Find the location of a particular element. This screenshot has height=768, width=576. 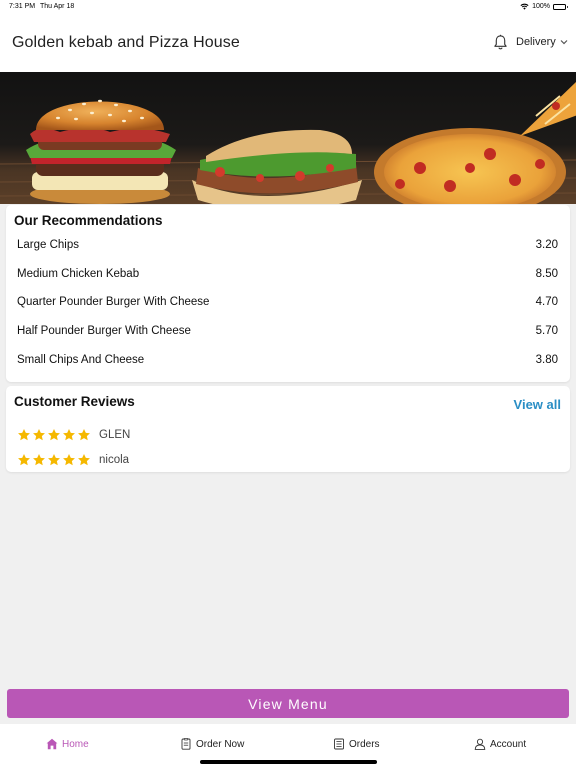

review-item: GLEN is located at coordinates (73, 435).